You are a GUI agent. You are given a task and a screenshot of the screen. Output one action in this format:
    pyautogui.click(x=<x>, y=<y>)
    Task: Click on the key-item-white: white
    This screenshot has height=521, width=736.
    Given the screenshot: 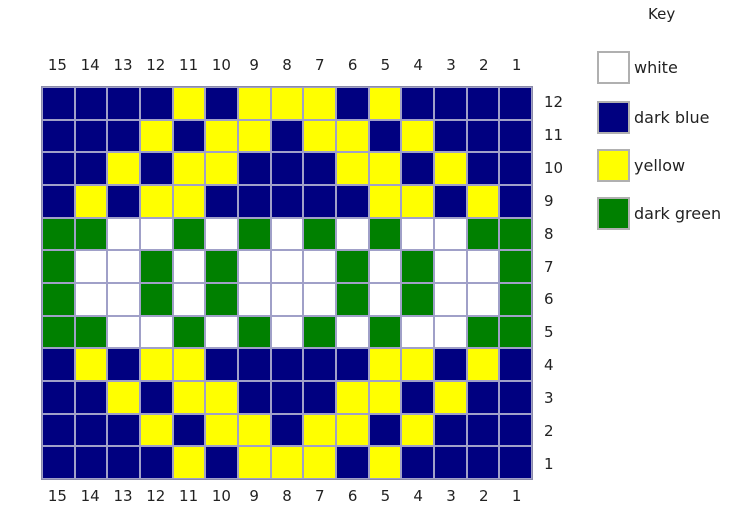 What is the action you would take?
    pyautogui.click(x=637, y=67)
    